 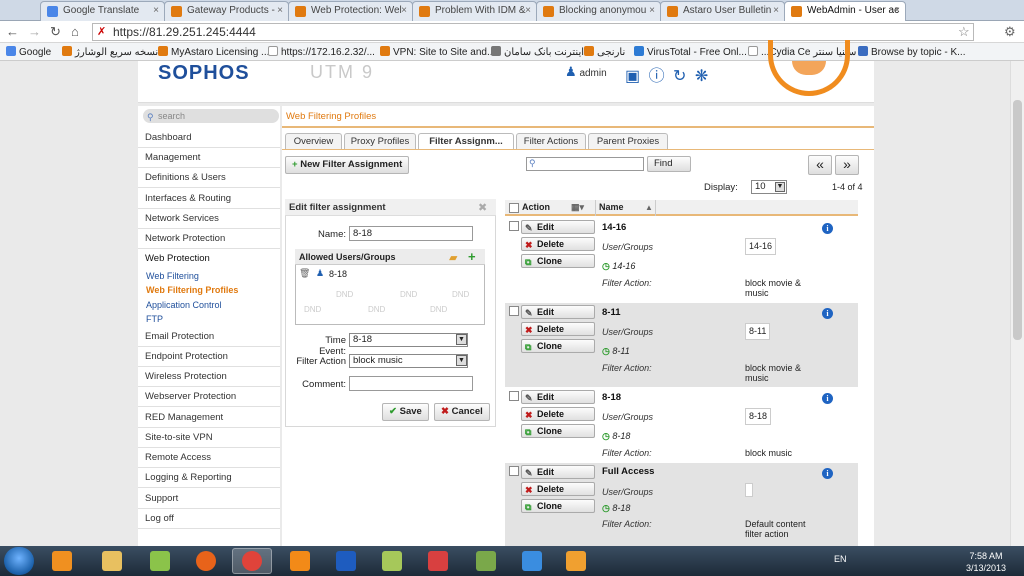 What do you see at coordinates (347, 165) in the screenshot?
I see `new-filter-assignment-button: + New Filter Assignment` at bounding box center [347, 165].